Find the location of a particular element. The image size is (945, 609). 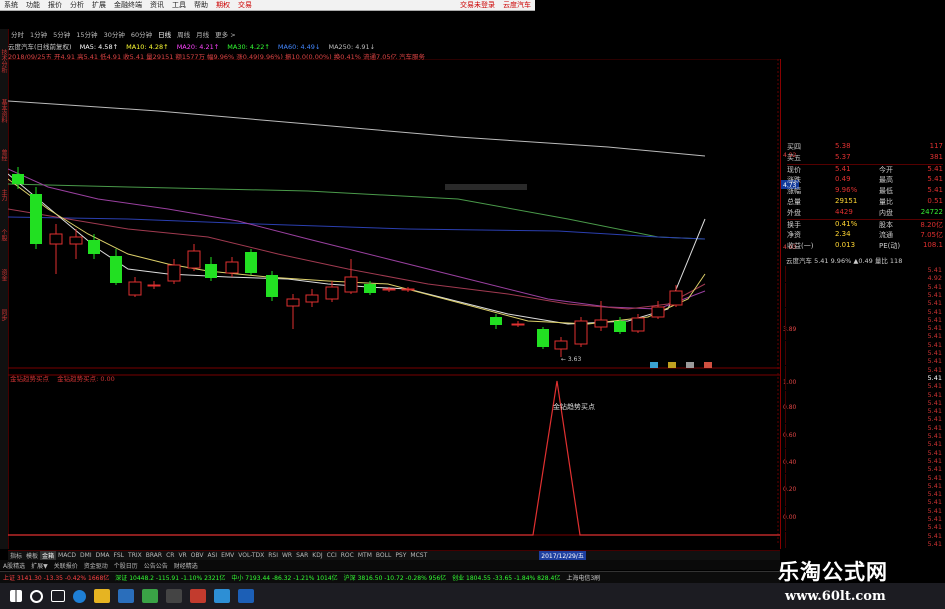

period-tab: 15分钟 is located at coordinates (86, 34).